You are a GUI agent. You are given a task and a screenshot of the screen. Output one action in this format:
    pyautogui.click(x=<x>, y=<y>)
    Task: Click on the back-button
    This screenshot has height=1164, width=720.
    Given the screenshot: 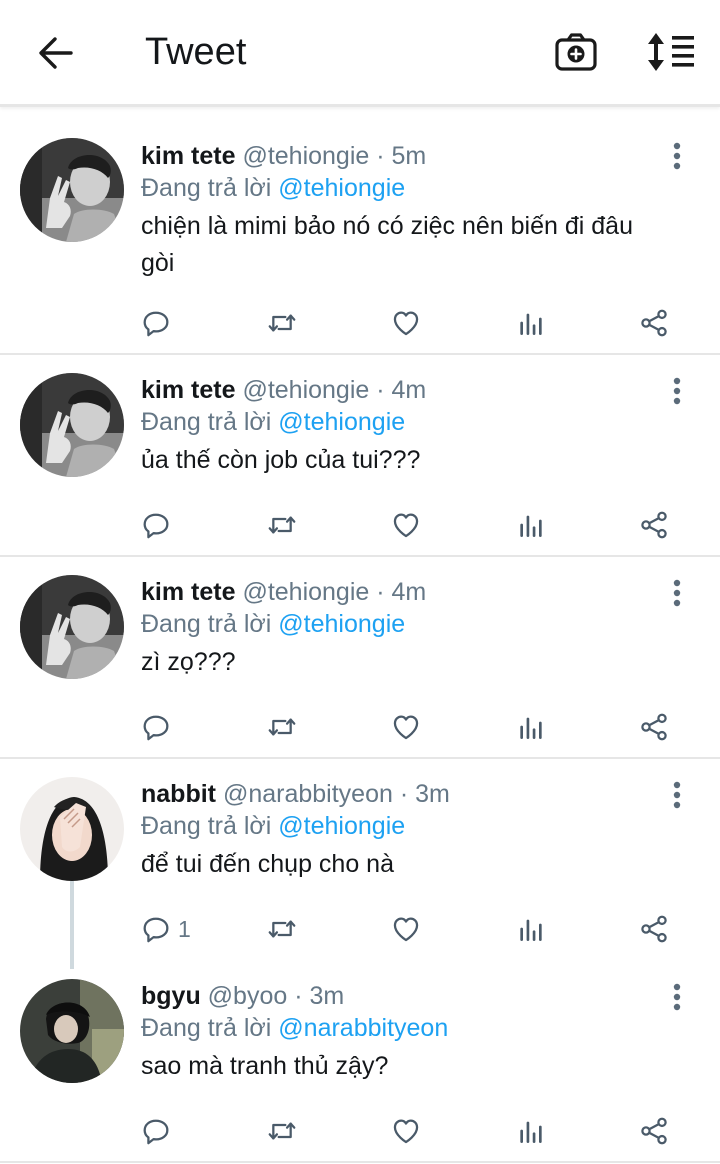 What is the action you would take?
    pyautogui.click(x=56, y=53)
    